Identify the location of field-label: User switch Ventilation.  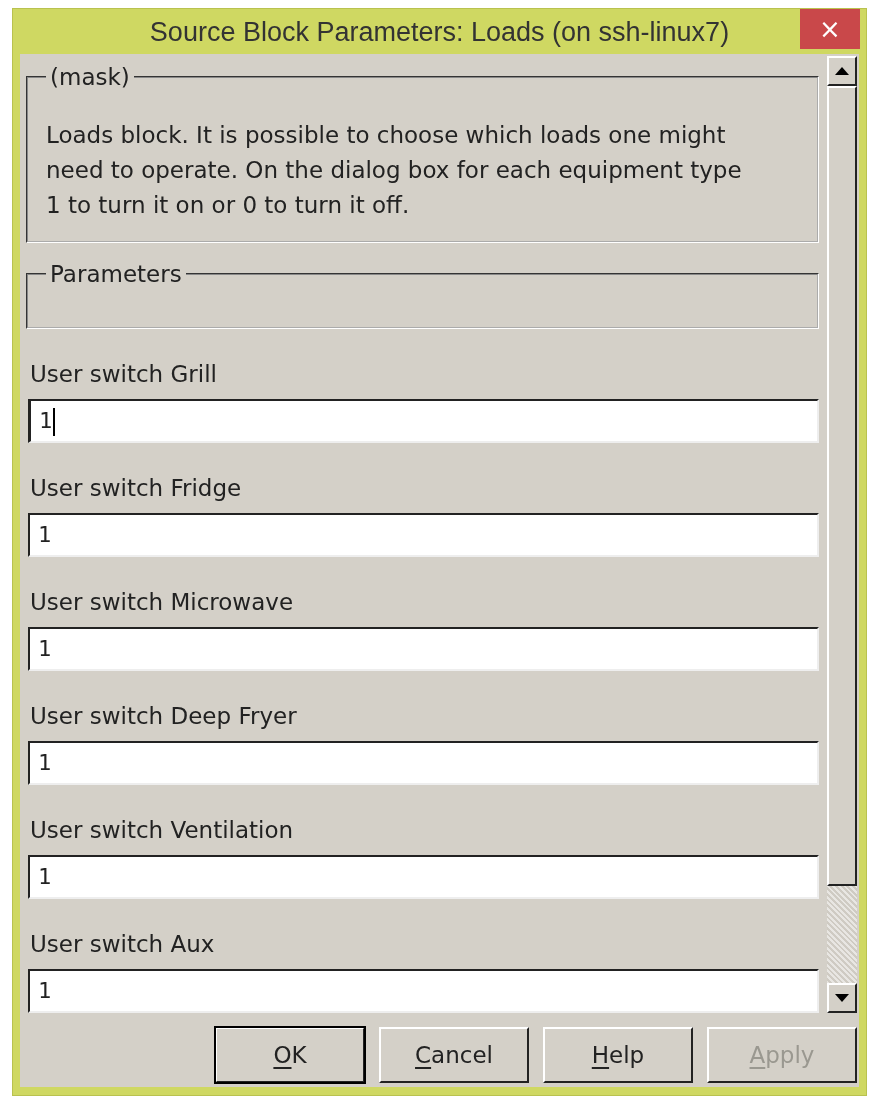
(162, 830).